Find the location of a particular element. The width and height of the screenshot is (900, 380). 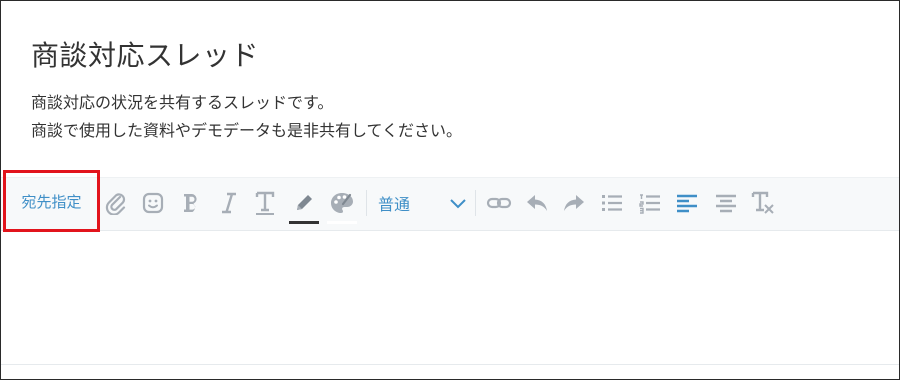

emoji-icon is located at coordinates (153, 203).